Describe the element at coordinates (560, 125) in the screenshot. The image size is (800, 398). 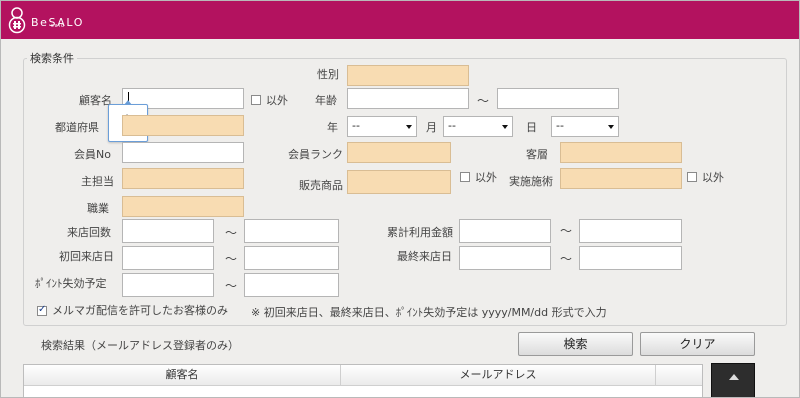
I see `day-select-value: --` at that location.